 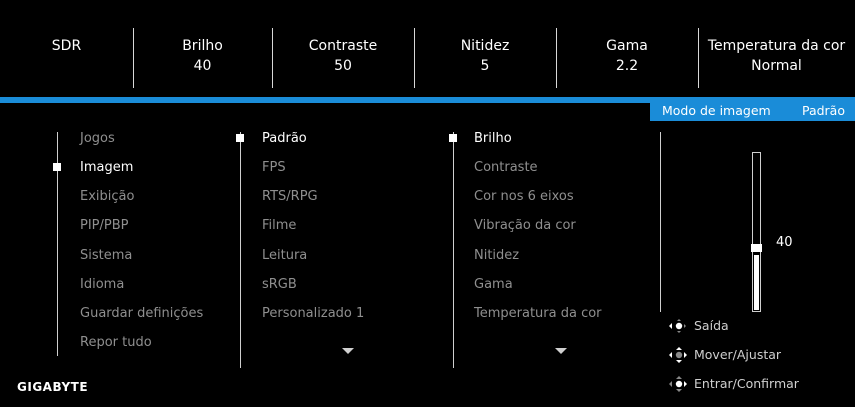 I want to click on mode-item-fps: FPS, so click(x=274, y=167).